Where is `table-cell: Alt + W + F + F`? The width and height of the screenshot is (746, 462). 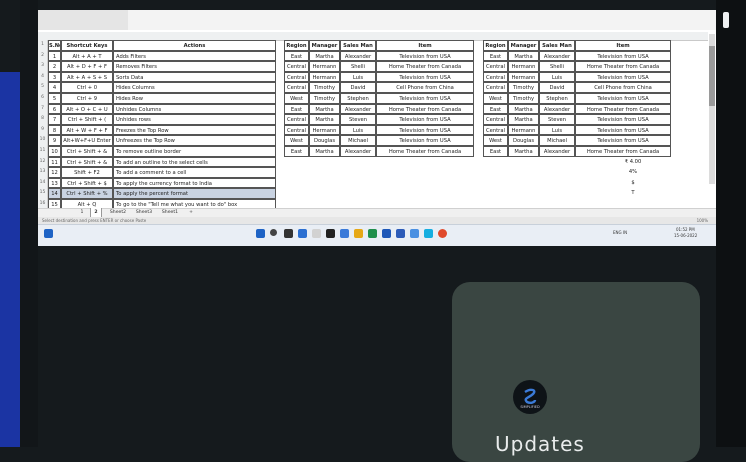
table-cell: Alt + W + F + F is located at coordinates (87, 130).